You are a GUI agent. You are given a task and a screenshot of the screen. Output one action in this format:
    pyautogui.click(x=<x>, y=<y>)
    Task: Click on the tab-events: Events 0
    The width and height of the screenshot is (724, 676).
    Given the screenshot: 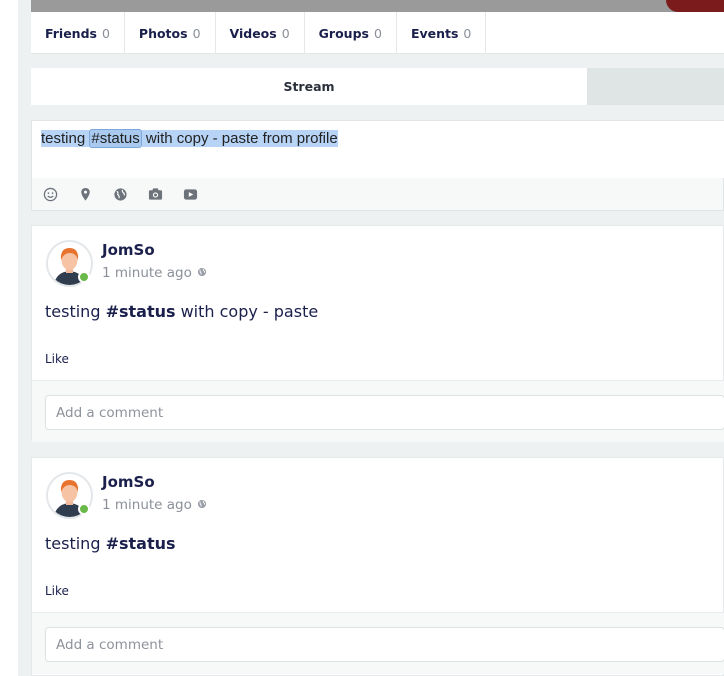 What is the action you would take?
    pyautogui.click(x=442, y=33)
    